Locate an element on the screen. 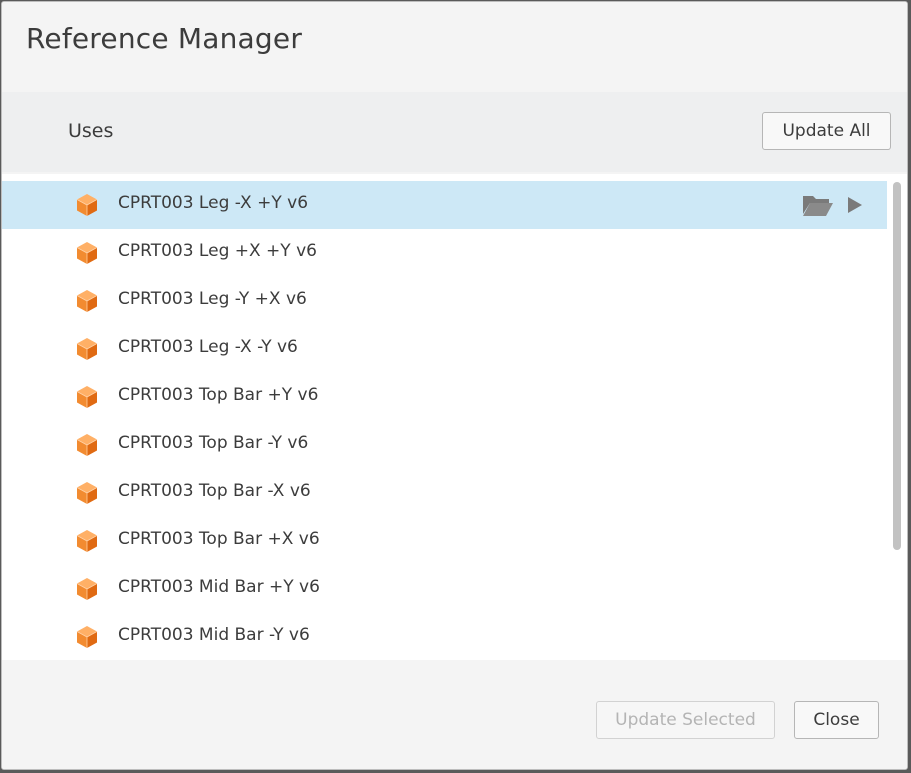 This screenshot has width=911, height=773. reference-row: CPRT003 Mid Bar +Y v6 is located at coordinates (444, 589).